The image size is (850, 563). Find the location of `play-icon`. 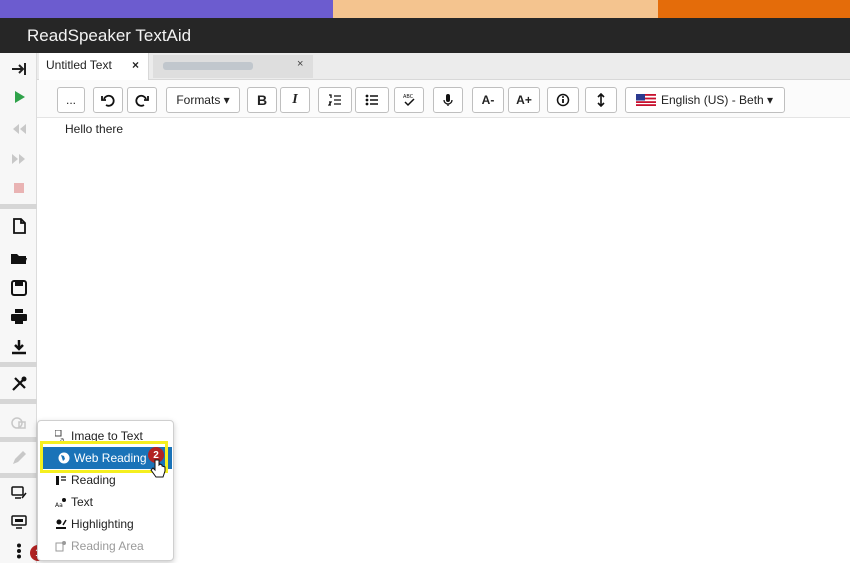

play-icon is located at coordinates (18, 97).